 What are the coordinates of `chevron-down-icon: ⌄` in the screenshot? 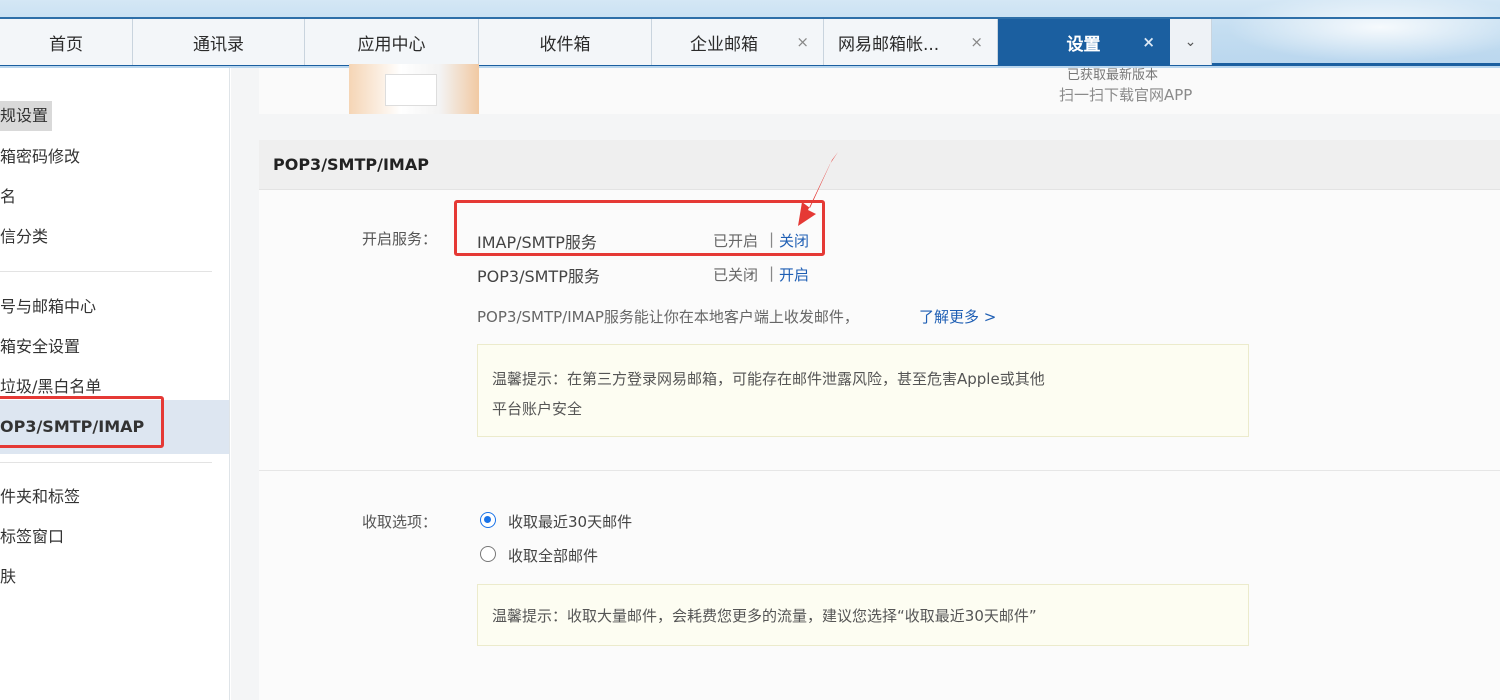 It's located at (1190, 42).